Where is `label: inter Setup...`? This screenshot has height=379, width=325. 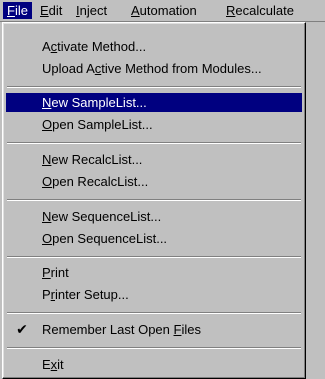 label: inter Setup... is located at coordinates (92, 294).